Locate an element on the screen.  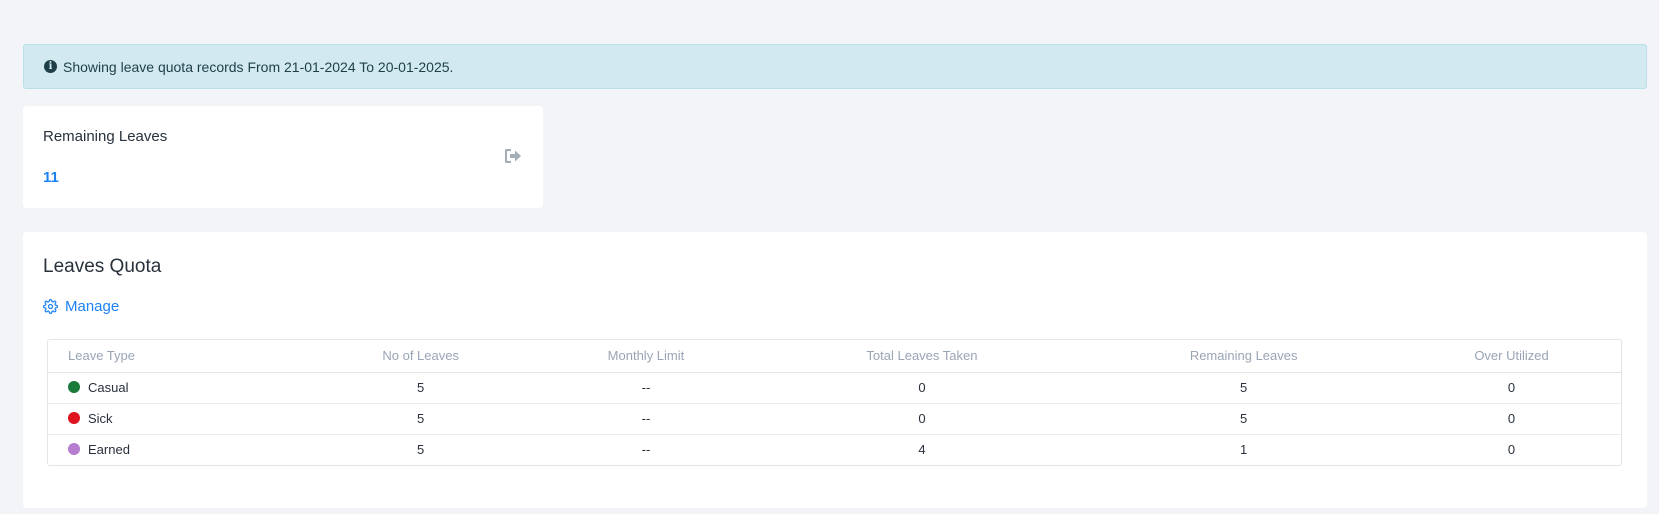
gear-icon is located at coordinates (50, 306).